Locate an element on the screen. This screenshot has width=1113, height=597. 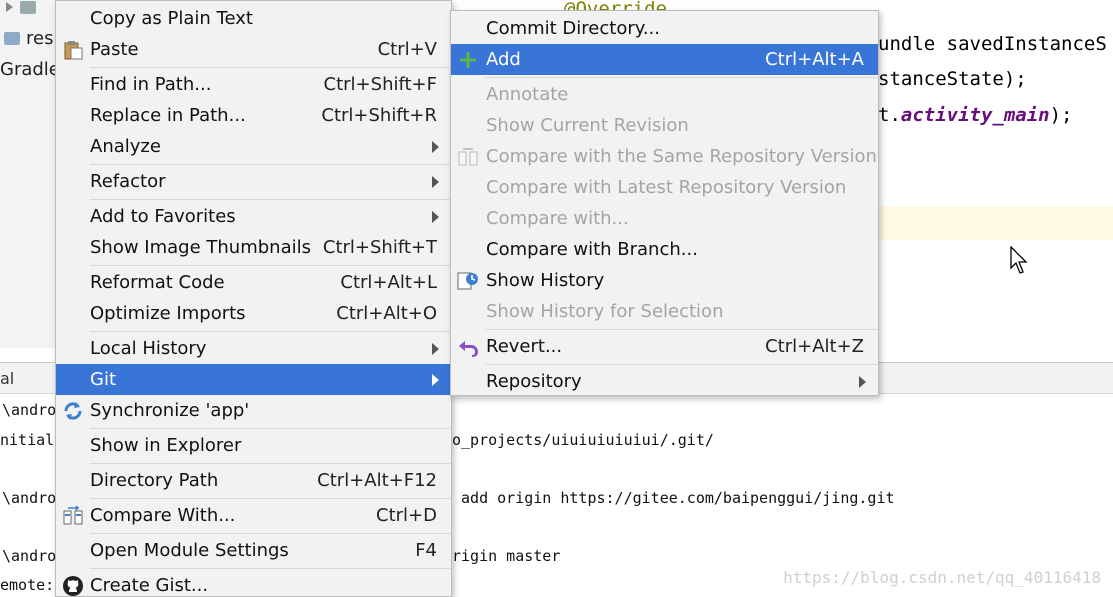
menu-item-add-to-favorites: Add to Favorites is located at coordinates (253, 216).